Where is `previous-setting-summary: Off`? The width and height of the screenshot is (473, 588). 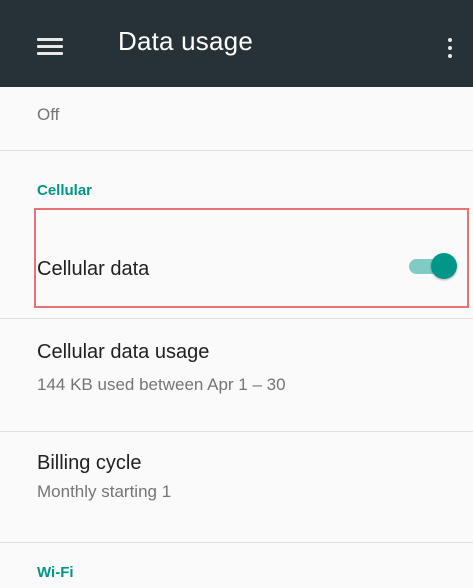 previous-setting-summary: Off is located at coordinates (48, 114).